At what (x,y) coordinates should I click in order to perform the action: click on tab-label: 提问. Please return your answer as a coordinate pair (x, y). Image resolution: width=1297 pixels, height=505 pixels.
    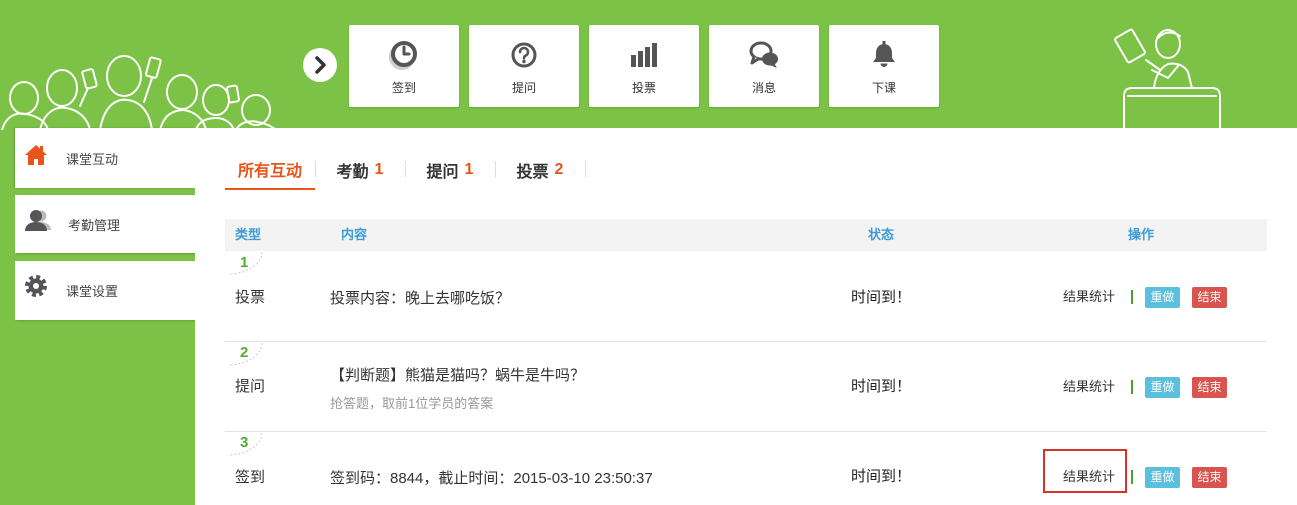
    Looking at the image, I should click on (442, 172).